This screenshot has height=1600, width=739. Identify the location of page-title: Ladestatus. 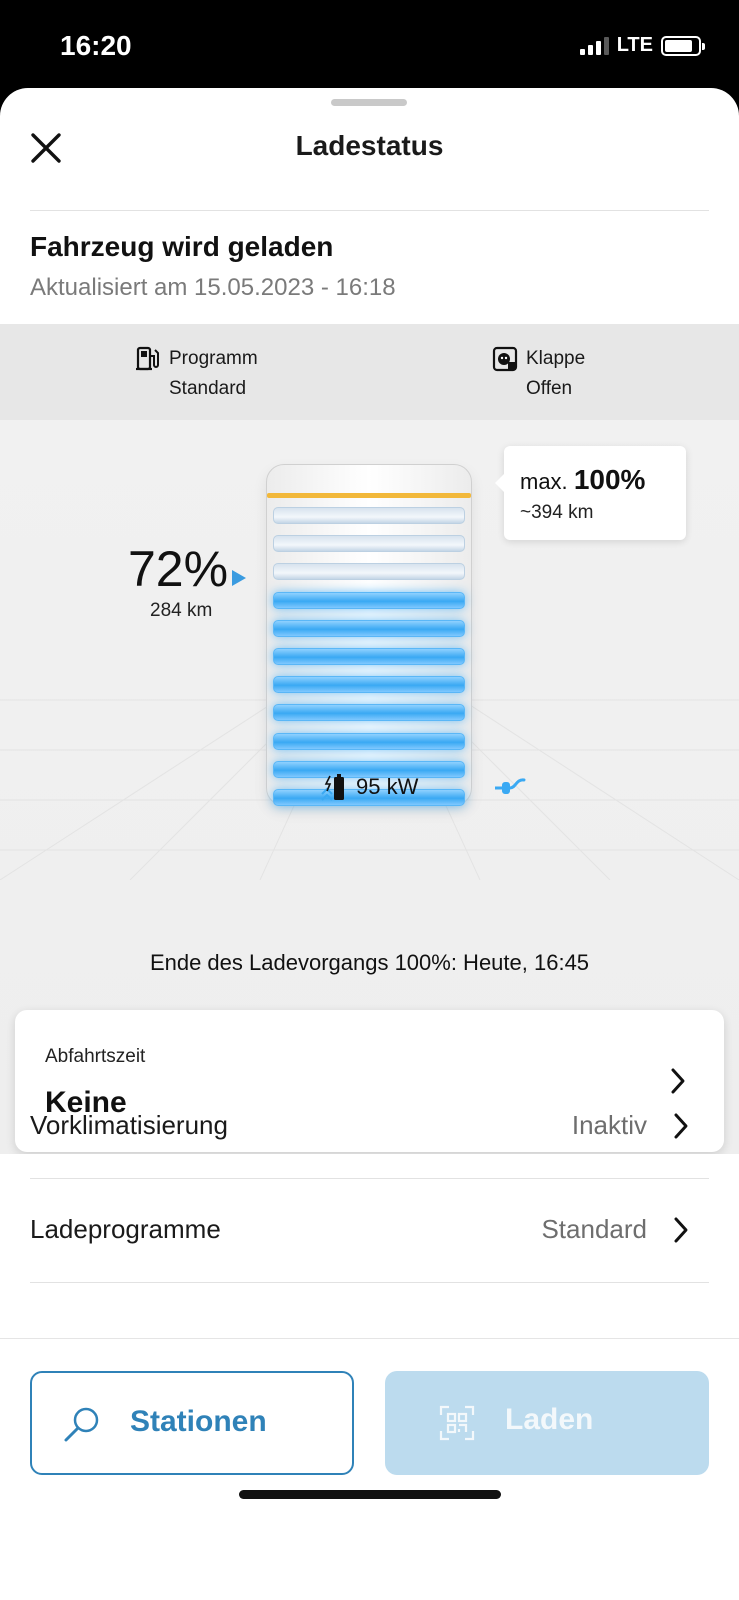
(369, 145).